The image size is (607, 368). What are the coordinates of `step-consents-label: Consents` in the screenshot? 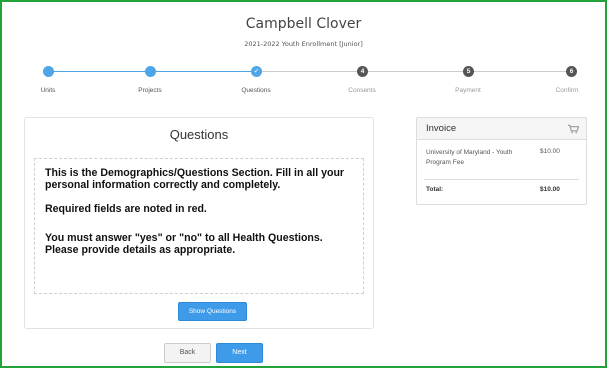 It's located at (362, 90).